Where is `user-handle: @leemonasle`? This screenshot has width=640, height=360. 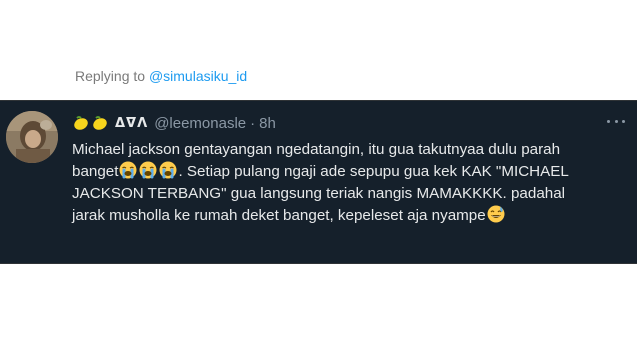 user-handle: @leemonasle is located at coordinates (200, 123).